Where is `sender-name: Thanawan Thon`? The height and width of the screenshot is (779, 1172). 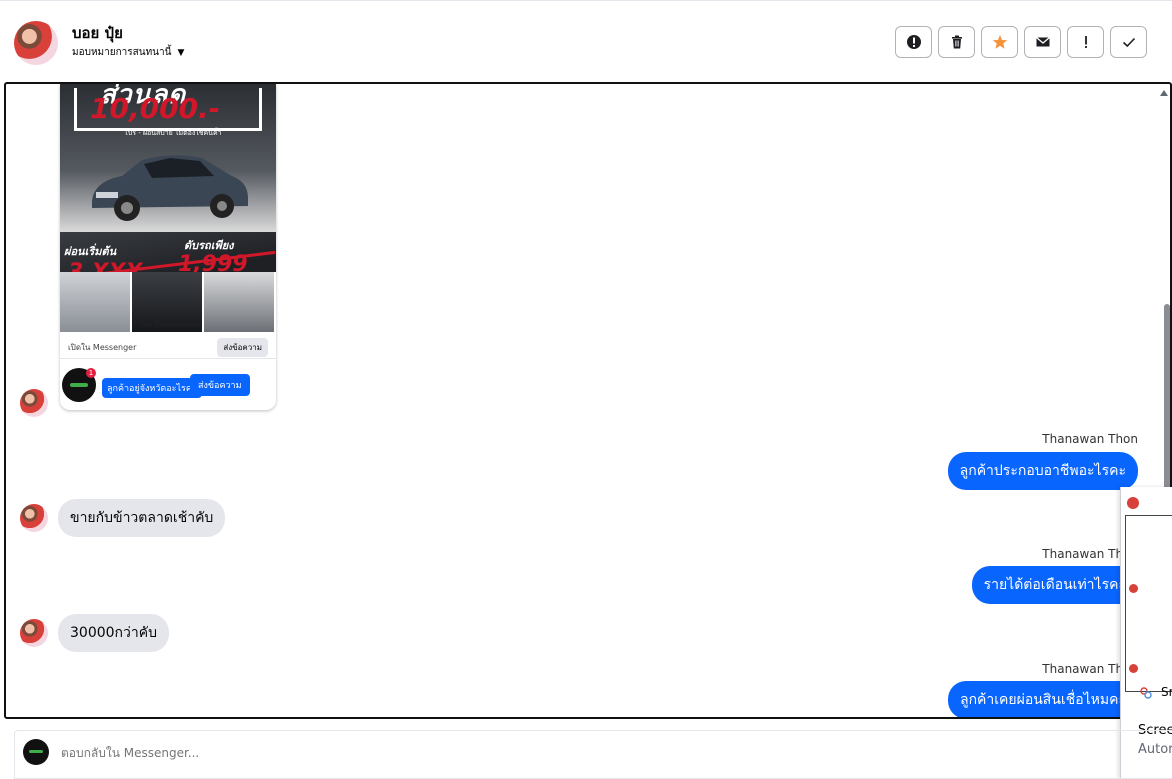 sender-name: Thanawan Thon is located at coordinates (1090, 439).